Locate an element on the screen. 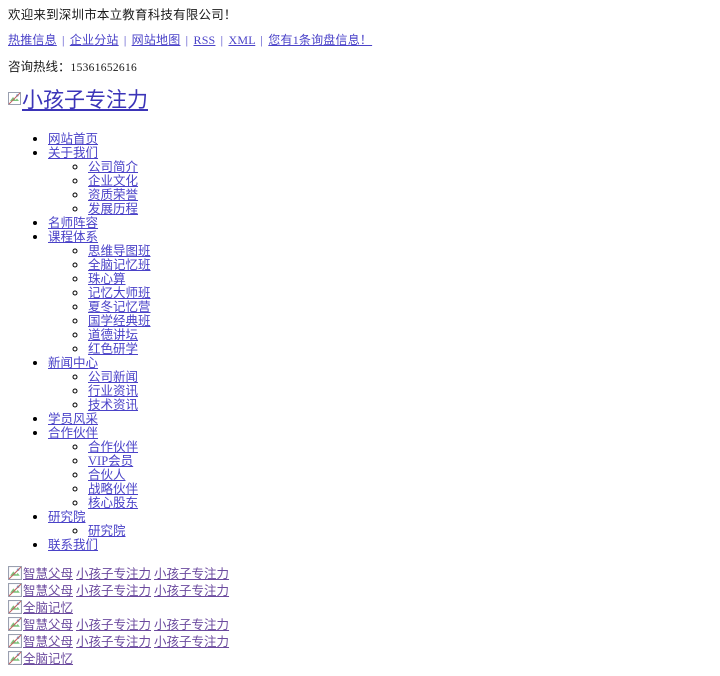  nav-link-development-history: 发展历程 is located at coordinates (113, 210).